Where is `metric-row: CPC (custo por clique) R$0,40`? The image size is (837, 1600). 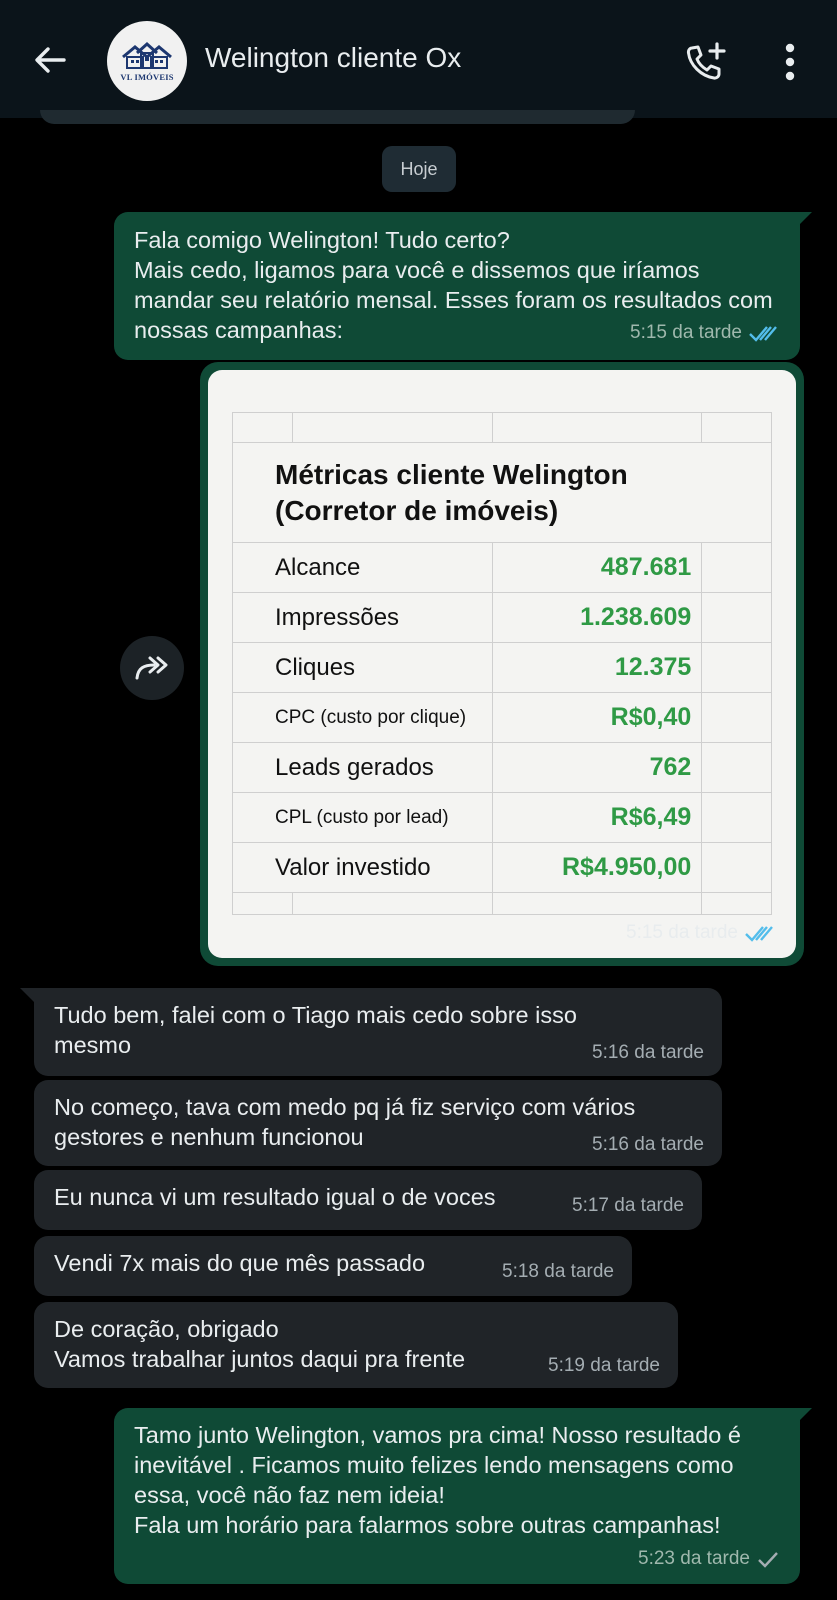 metric-row: CPC (custo por clique) R$0,40 is located at coordinates (502, 717).